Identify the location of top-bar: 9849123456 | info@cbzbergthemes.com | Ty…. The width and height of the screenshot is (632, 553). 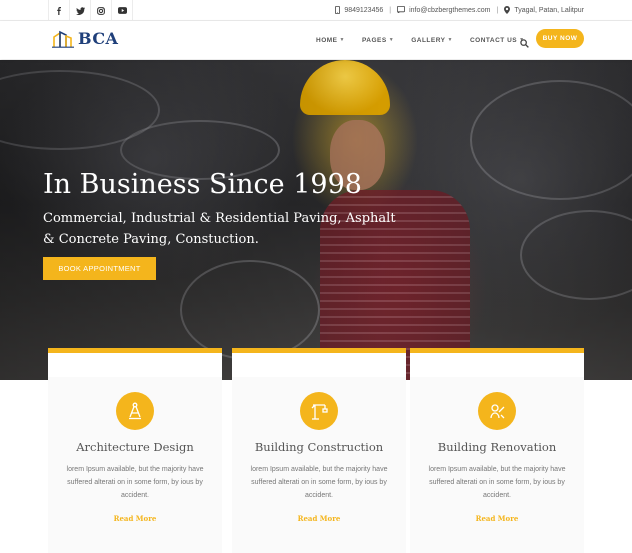
(316, 10).